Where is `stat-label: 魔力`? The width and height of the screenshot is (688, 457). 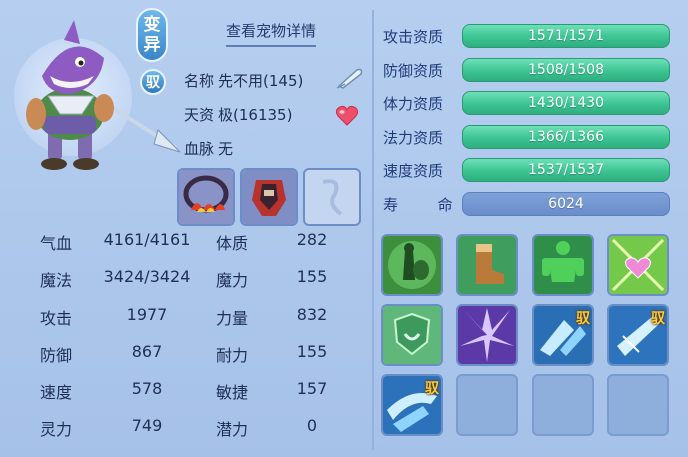 stat-label: 魔力 is located at coordinates (232, 280).